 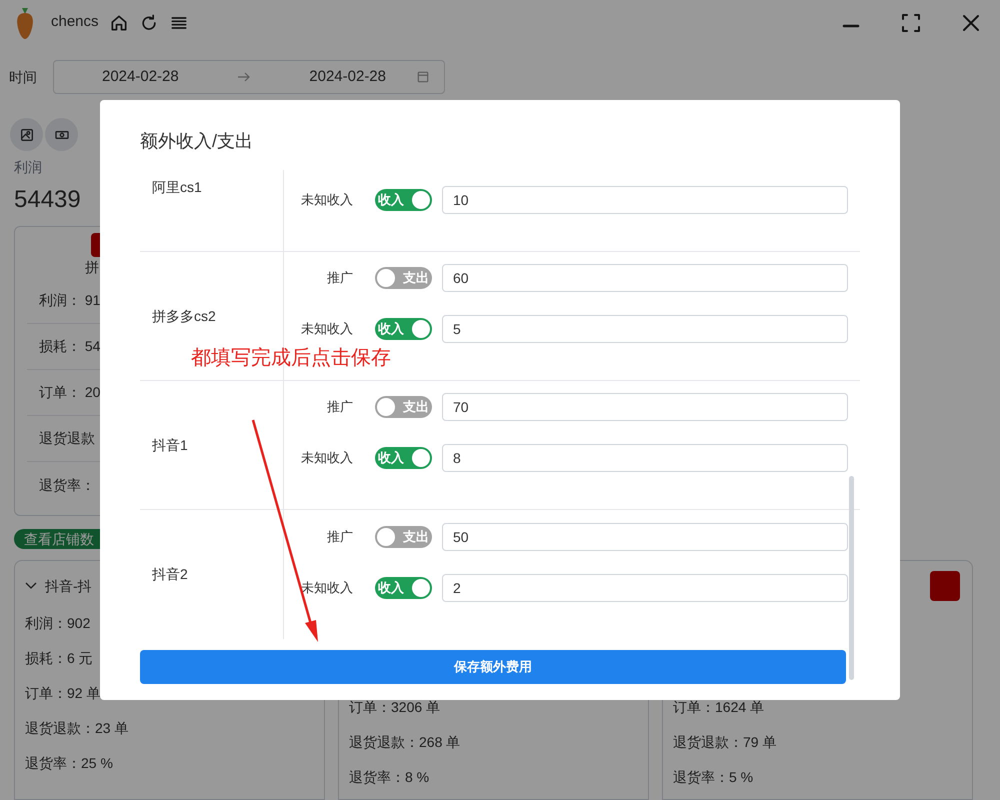 What do you see at coordinates (58, 622) in the screenshot?
I see `stat-text: 利润：902` at bounding box center [58, 622].